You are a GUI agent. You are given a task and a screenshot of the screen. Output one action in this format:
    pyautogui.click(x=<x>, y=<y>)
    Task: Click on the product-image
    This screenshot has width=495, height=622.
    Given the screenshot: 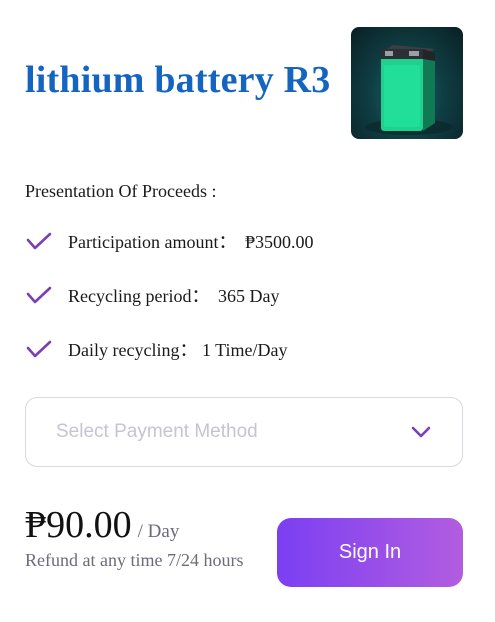 What is the action you would take?
    pyautogui.click(x=407, y=83)
    